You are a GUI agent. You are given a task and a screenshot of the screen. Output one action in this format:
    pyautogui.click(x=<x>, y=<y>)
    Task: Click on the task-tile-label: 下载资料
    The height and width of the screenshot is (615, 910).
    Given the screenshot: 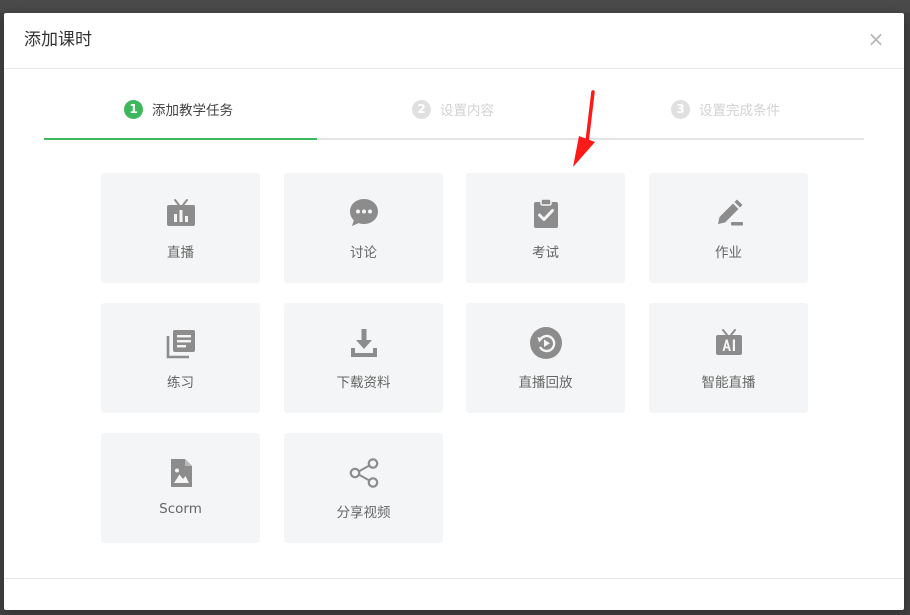 What is the action you would take?
    pyautogui.click(x=363, y=383)
    